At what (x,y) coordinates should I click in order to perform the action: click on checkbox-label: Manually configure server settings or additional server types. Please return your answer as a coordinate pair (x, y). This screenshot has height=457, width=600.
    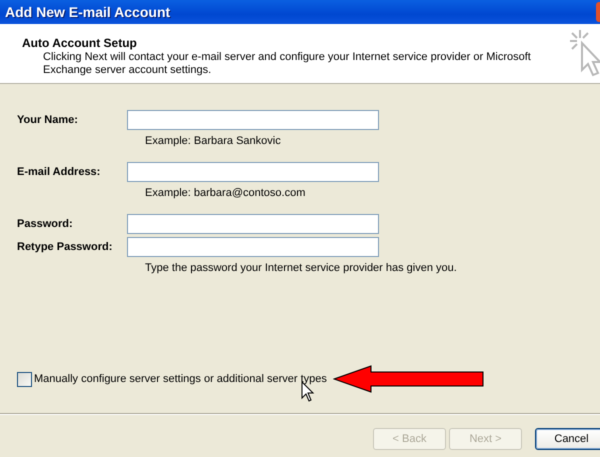
    Looking at the image, I should click on (180, 379).